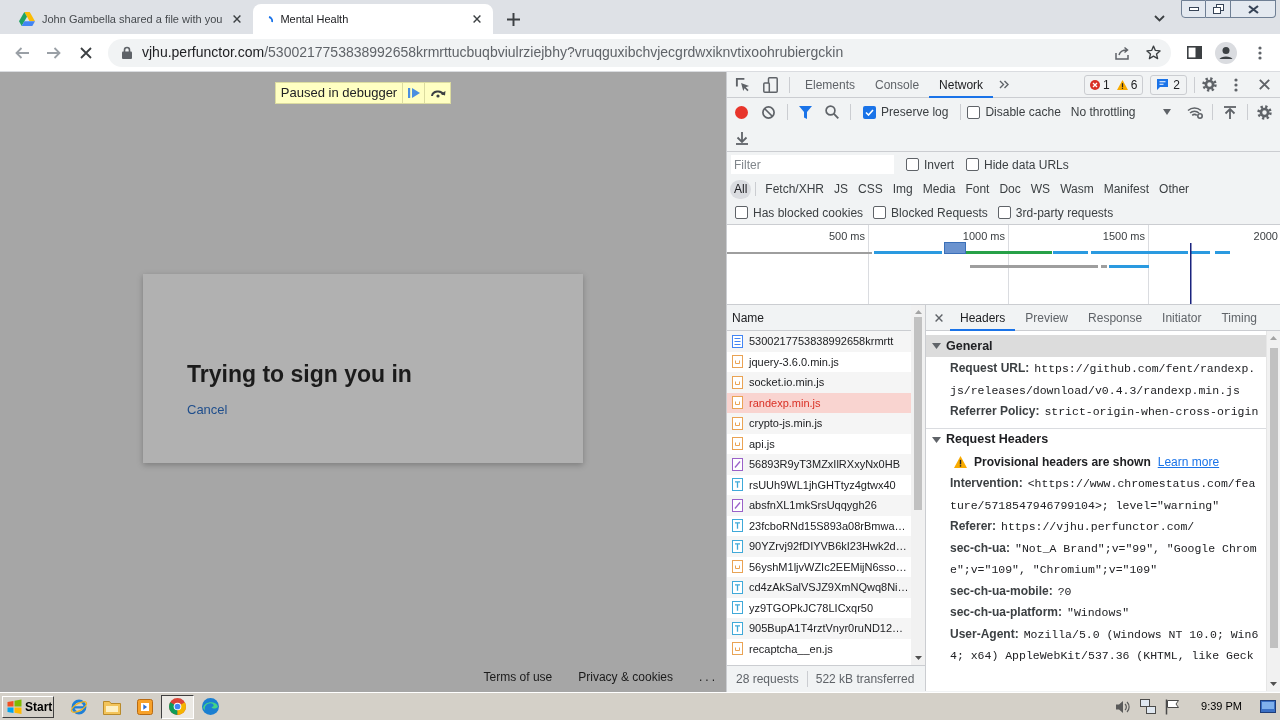 The height and width of the screenshot is (720, 1280). Describe the element at coordinates (1010, 189) in the screenshot. I see `type-filter-button: Doc` at that location.